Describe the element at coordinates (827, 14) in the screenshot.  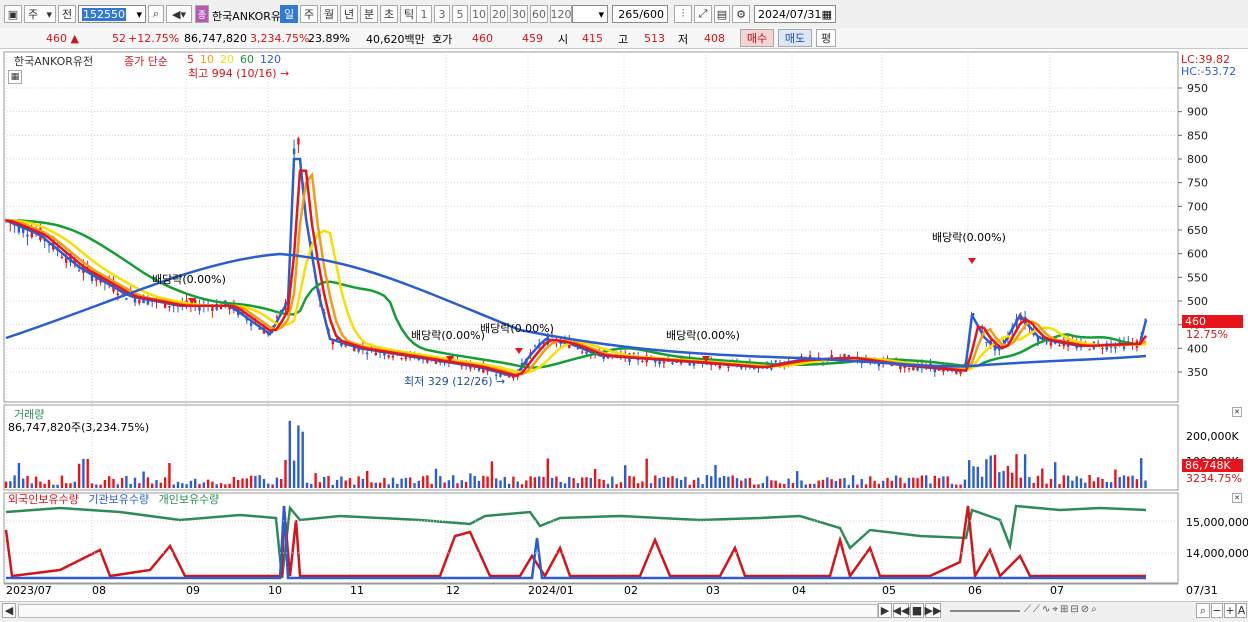
I see `calendar-icon: ▦` at that location.